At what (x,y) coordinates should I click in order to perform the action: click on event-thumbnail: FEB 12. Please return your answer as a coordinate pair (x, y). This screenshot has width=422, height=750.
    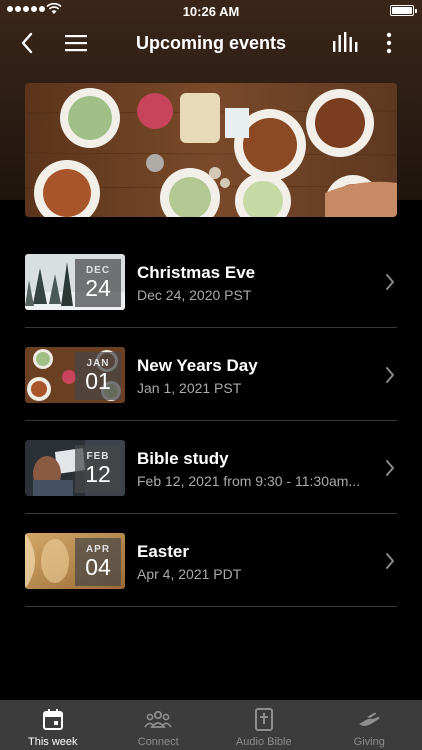
    Looking at the image, I should click on (75, 468).